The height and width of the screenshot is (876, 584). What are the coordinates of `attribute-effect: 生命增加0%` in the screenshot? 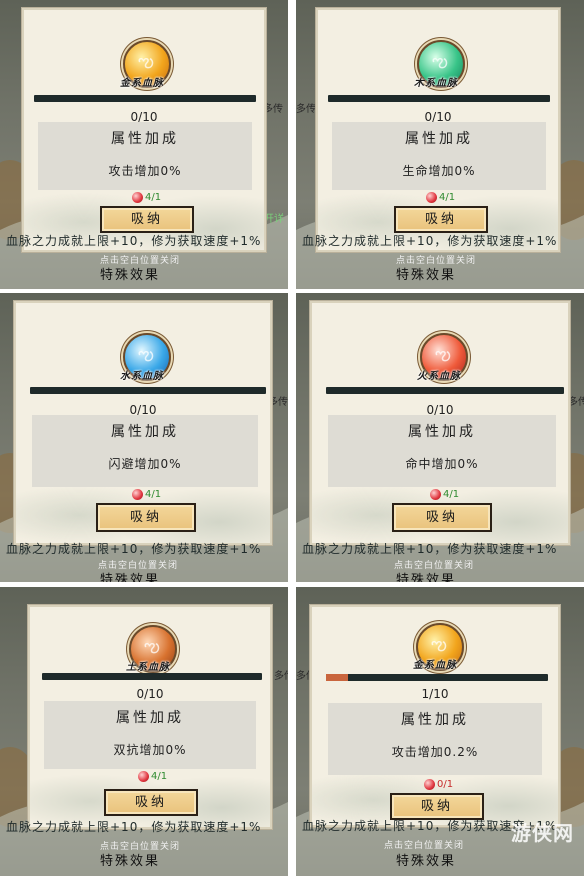 It's located at (439, 171).